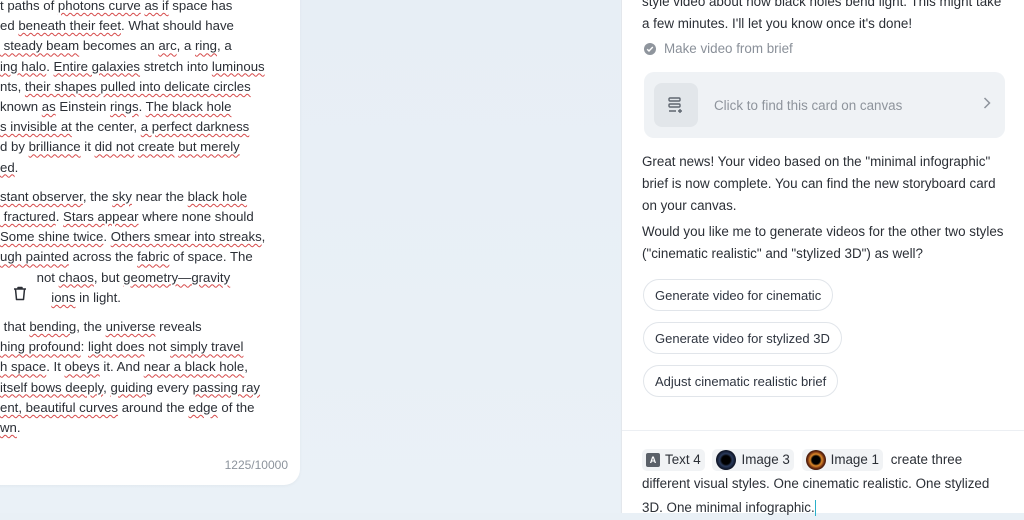 The image size is (1024, 520). What do you see at coordinates (97, 66) in the screenshot?
I see `misspelled-text: Entire galaxies` at bounding box center [97, 66].